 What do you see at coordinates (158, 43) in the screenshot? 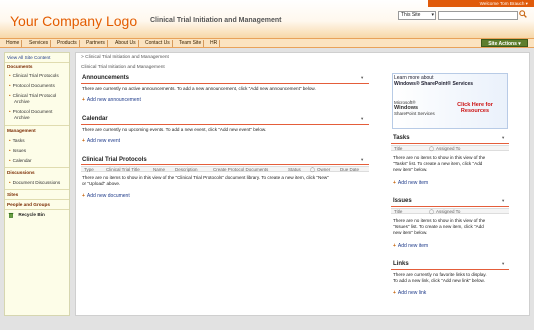
I see `tab-contact-us: Contact Us` at bounding box center [158, 43].